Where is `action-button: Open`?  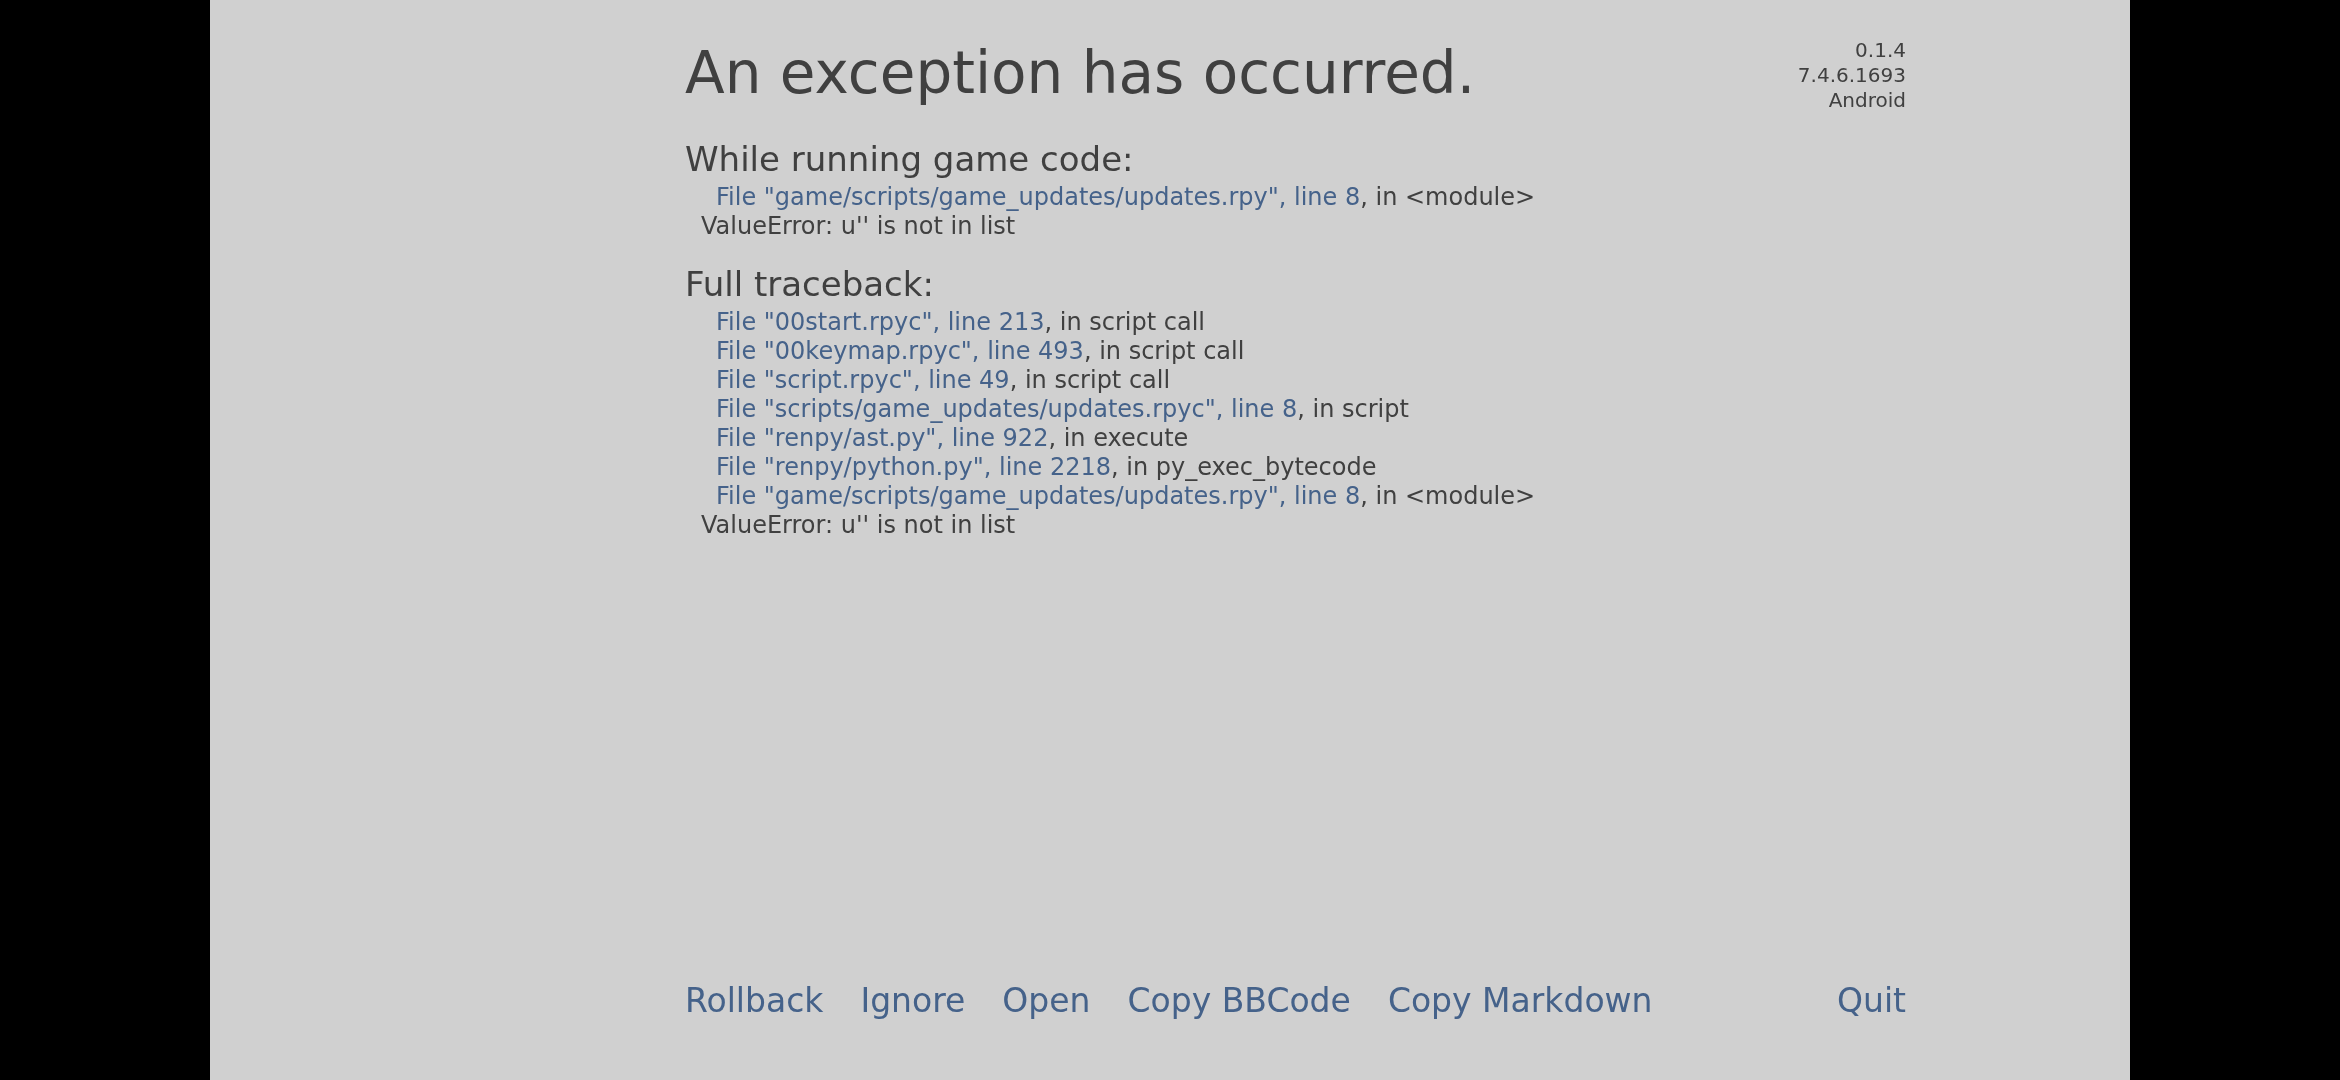
action-button: Open is located at coordinates (1046, 1001).